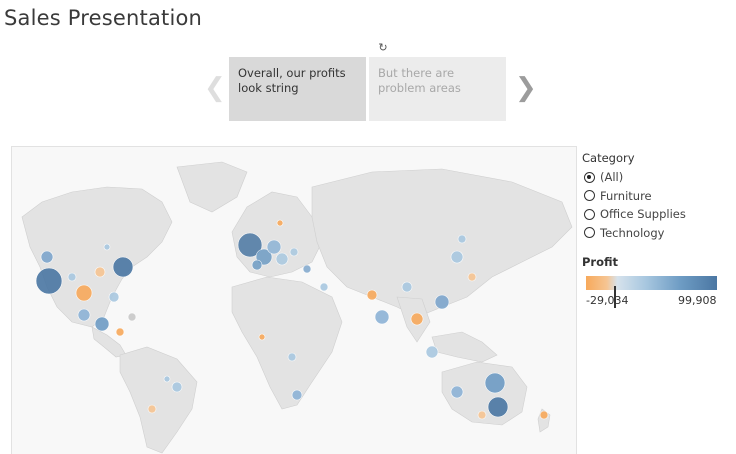 This screenshot has width=736, height=454. Describe the element at coordinates (419, 80) in the screenshot. I see `story-point-label: But there are problem areas` at that location.